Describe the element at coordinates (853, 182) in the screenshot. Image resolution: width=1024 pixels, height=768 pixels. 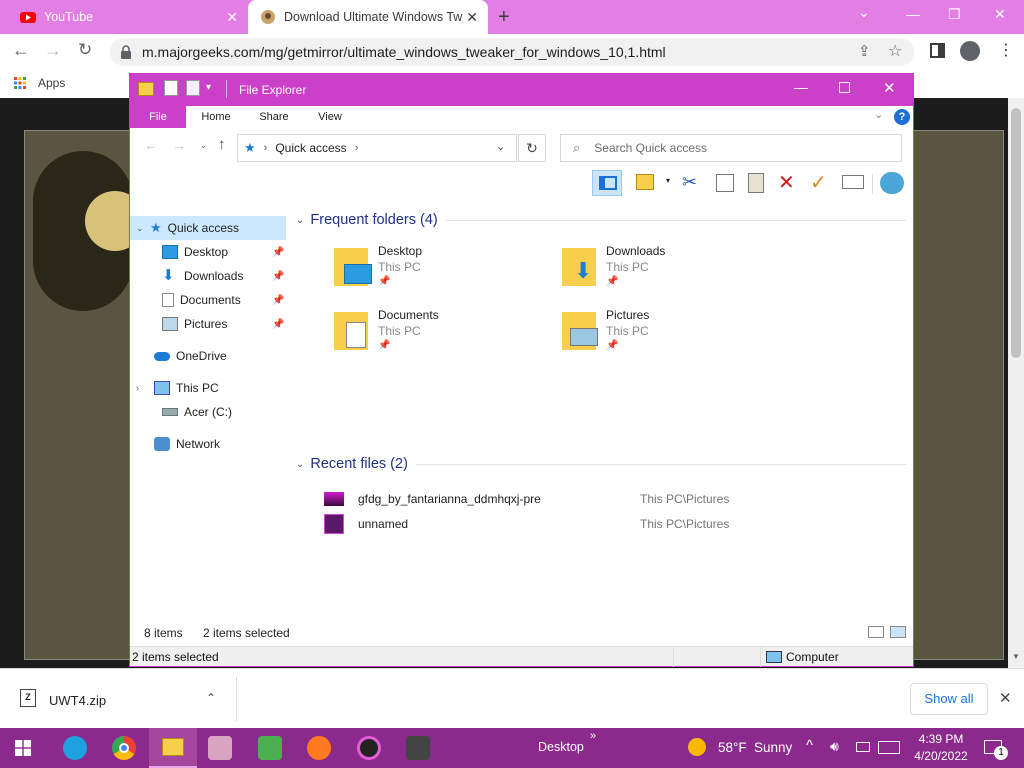
I see `properties-icon` at that location.